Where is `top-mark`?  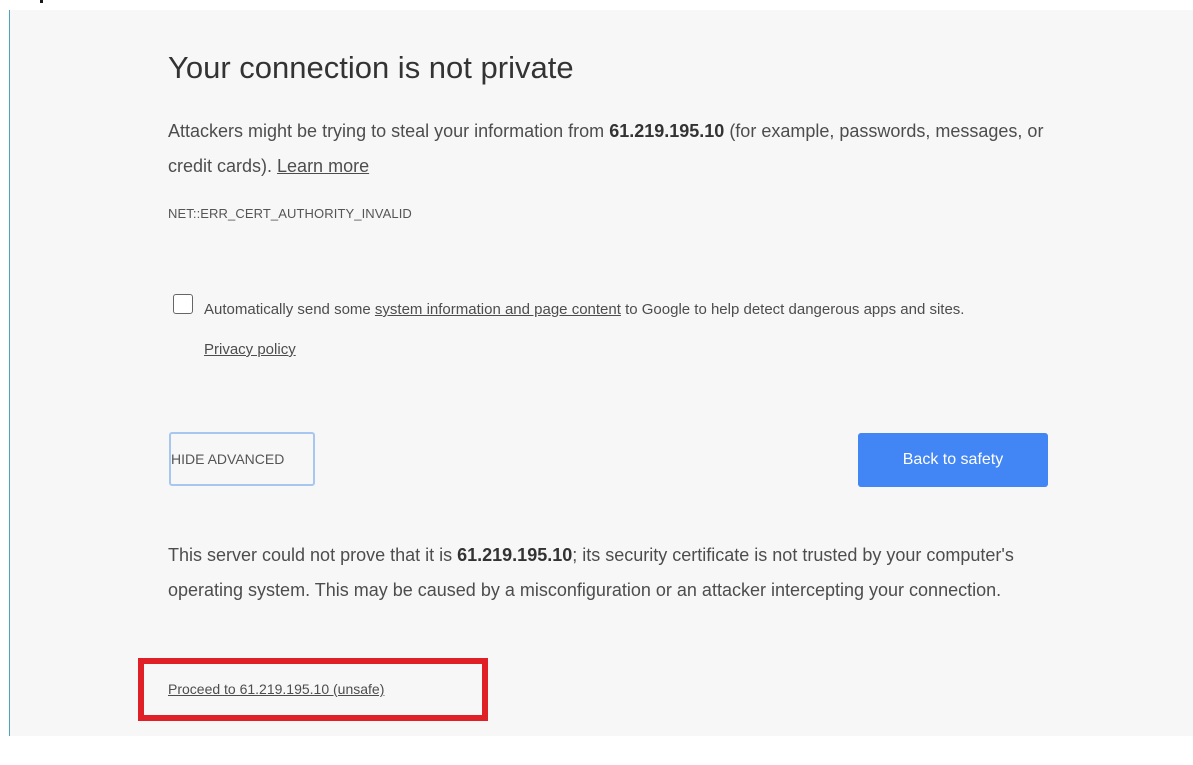
top-mark is located at coordinates (41, 1).